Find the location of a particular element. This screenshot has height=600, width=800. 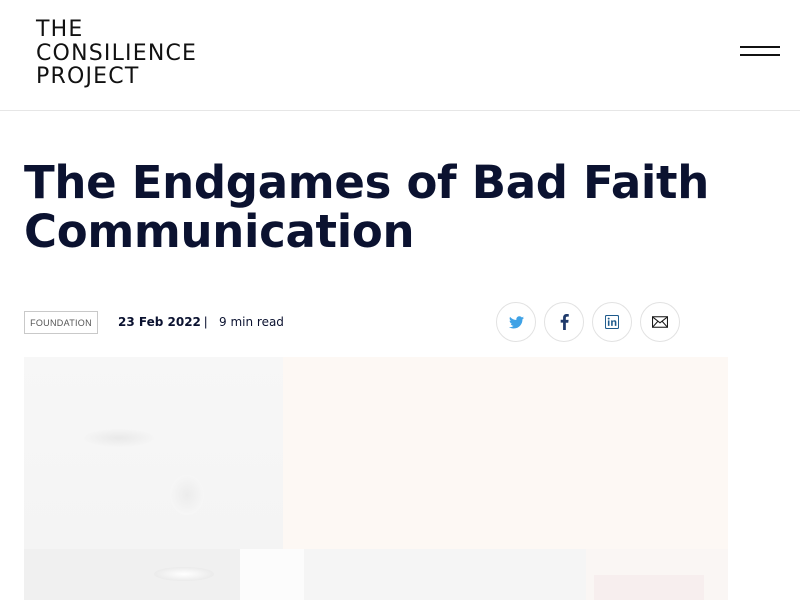

hero-panel-face-bottom is located at coordinates (132, 574).